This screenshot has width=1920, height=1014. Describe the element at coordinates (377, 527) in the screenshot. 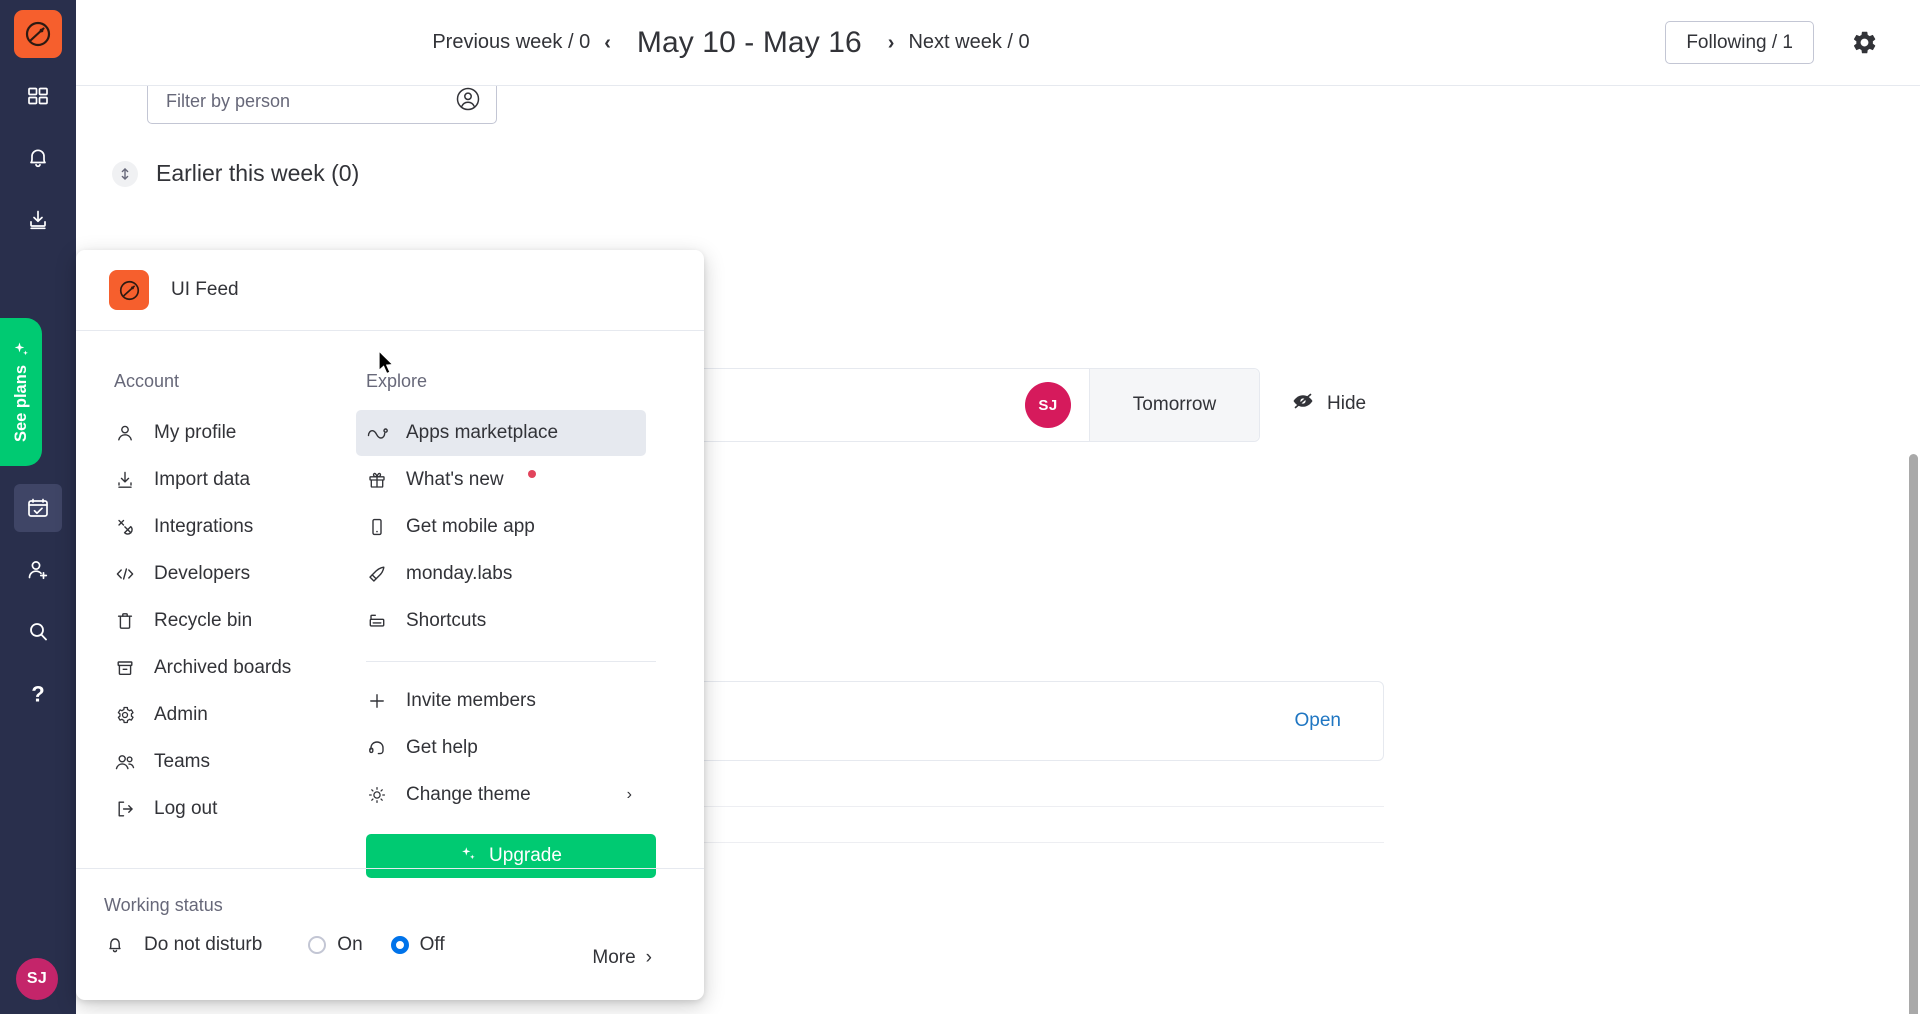

I see `mobile-phone-icon` at that location.